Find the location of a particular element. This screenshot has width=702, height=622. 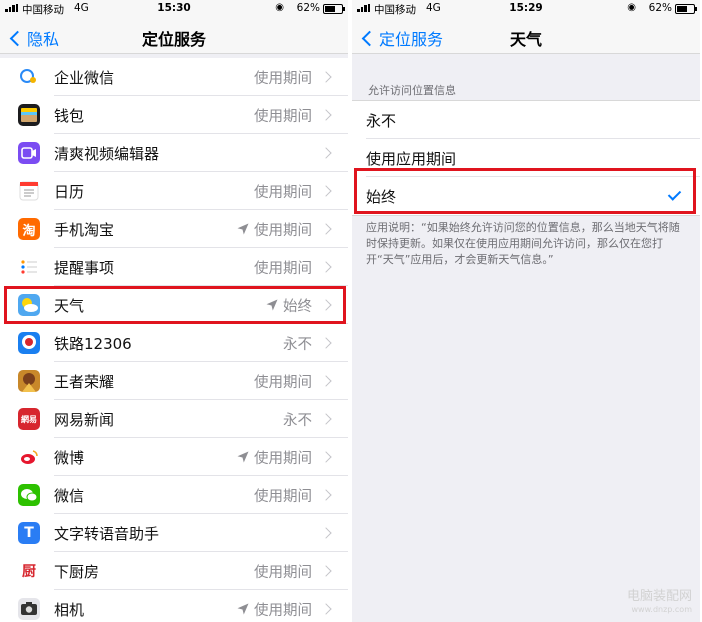

app-row: 清爽视频编辑器 is located at coordinates (174, 153).